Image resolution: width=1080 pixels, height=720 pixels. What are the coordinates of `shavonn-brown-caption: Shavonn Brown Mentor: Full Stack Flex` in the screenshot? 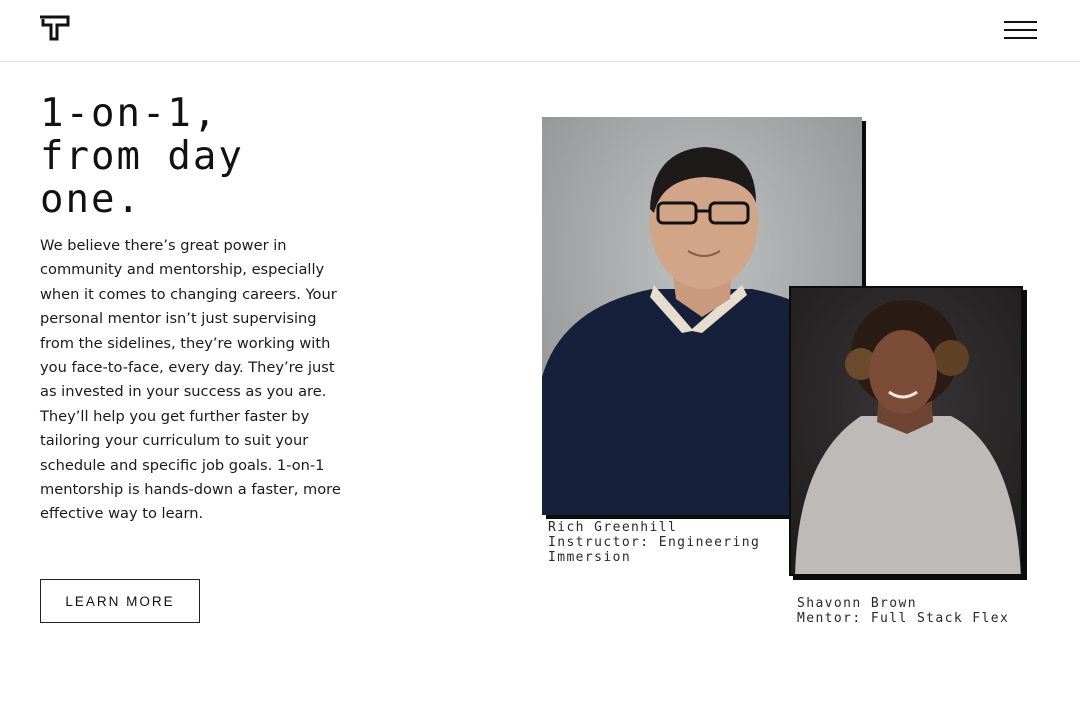 It's located at (903, 611).